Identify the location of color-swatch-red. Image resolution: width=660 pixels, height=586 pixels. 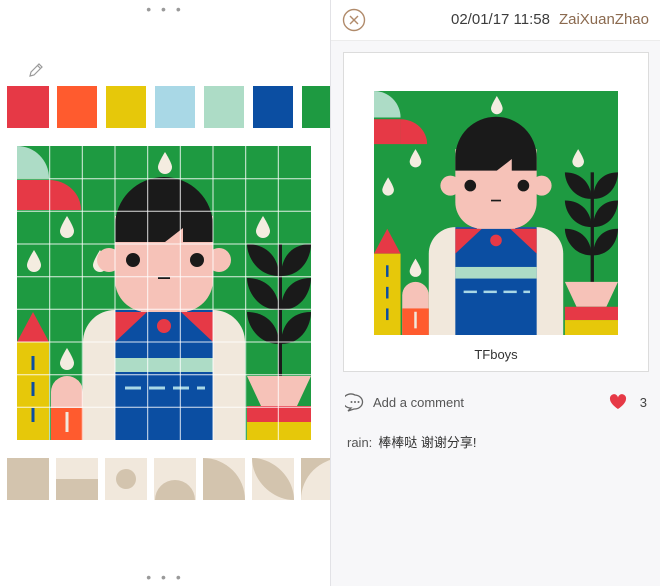
(28, 107).